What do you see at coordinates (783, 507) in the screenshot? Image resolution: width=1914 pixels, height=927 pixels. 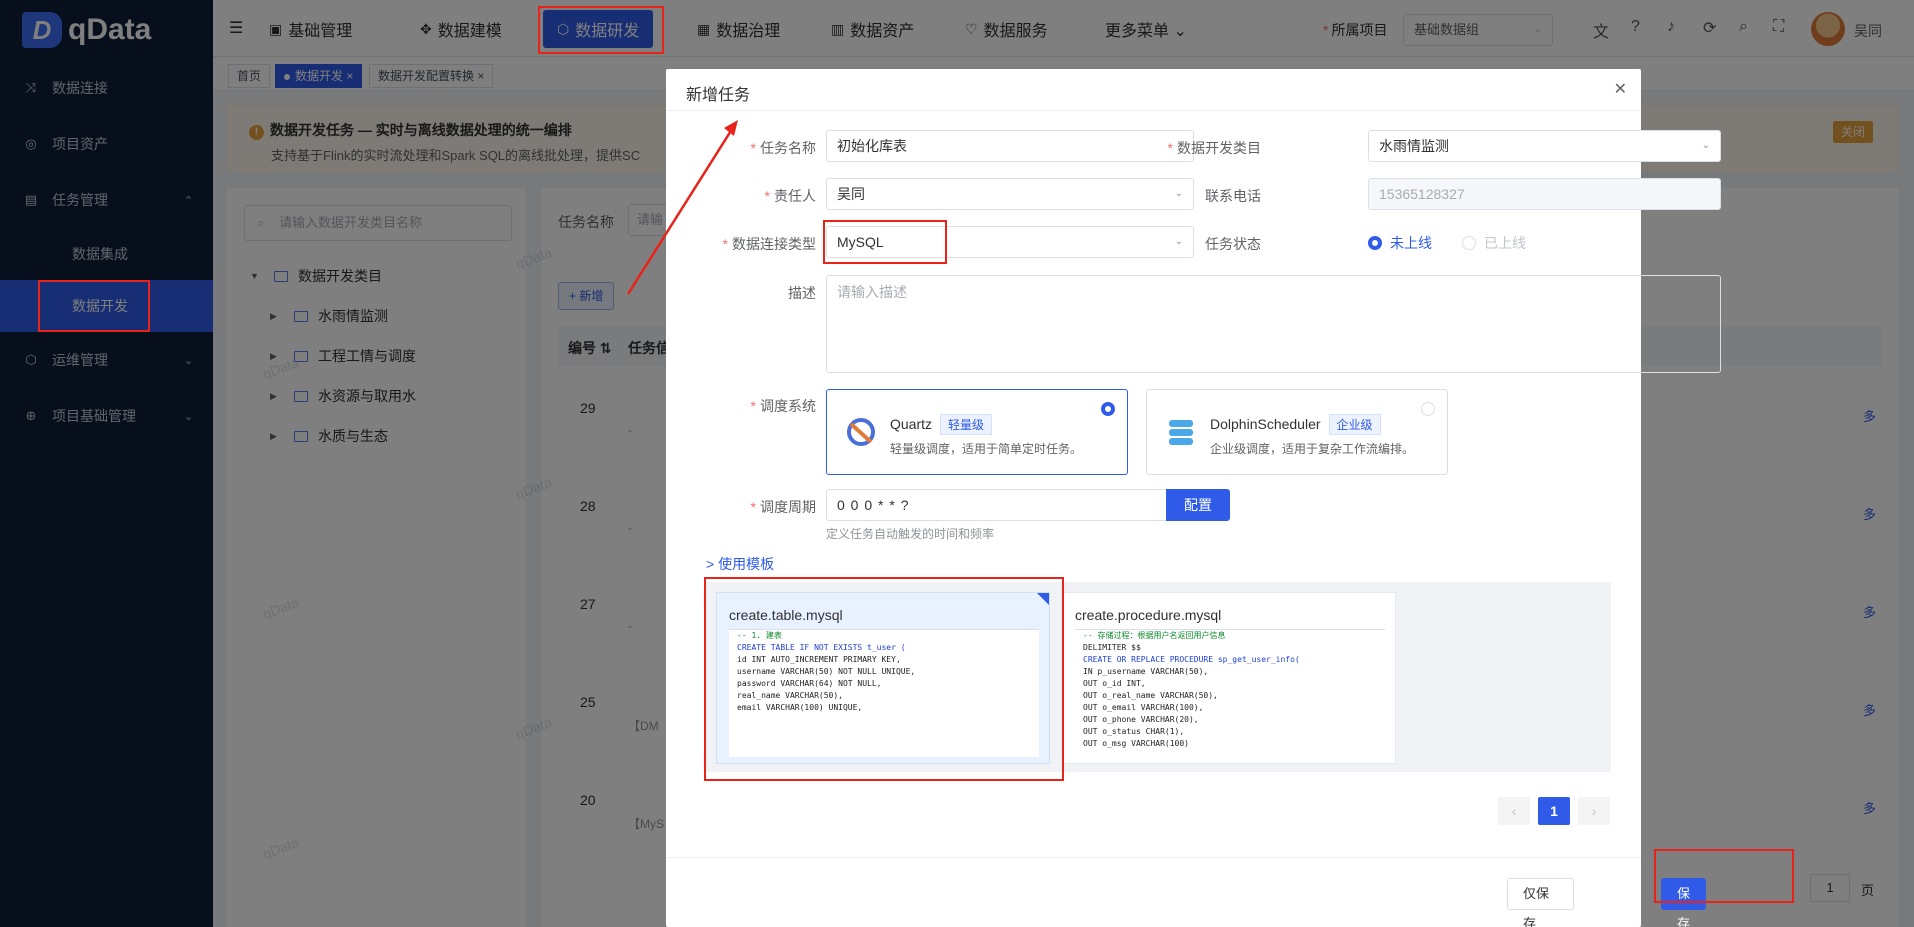 I see `cycle-label: * 调度周期` at bounding box center [783, 507].